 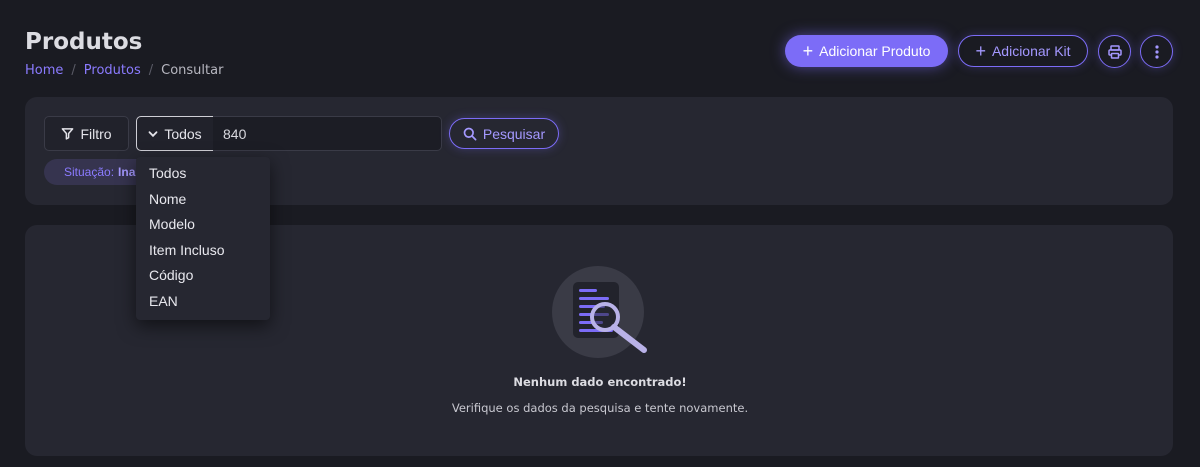 What do you see at coordinates (203, 302) in the screenshot?
I see `dropdown-option-ean: EAN` at bounding box center [203, 302].